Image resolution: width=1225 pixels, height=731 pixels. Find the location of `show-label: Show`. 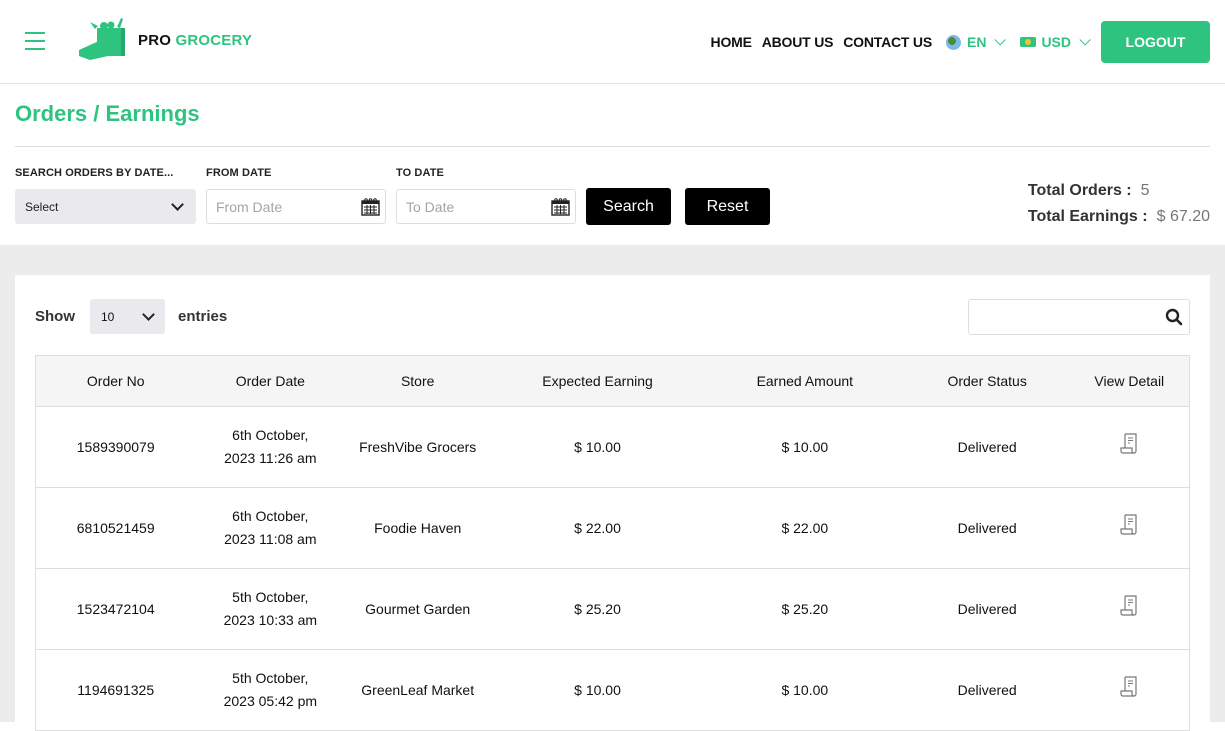

show-label: Show is located at coordinates (55, 316).